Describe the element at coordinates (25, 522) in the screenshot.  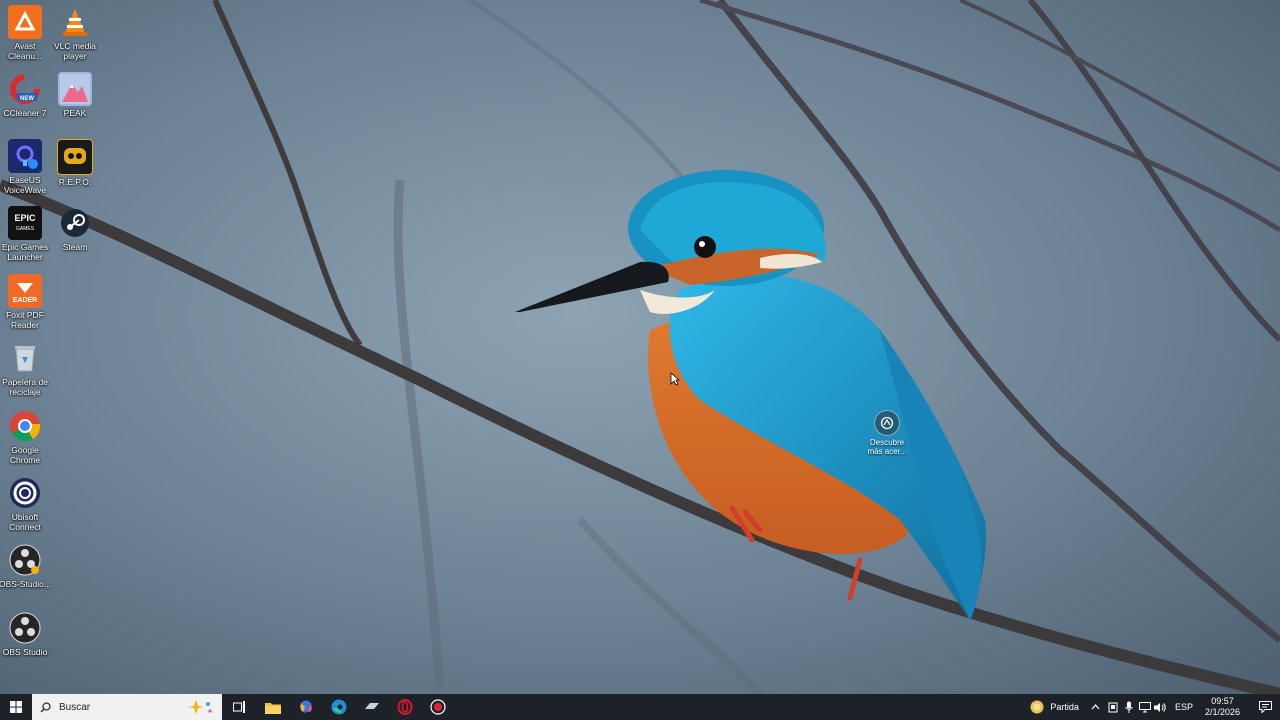
I see `desktop-icon-label: Ubisoft Connect` at that location.